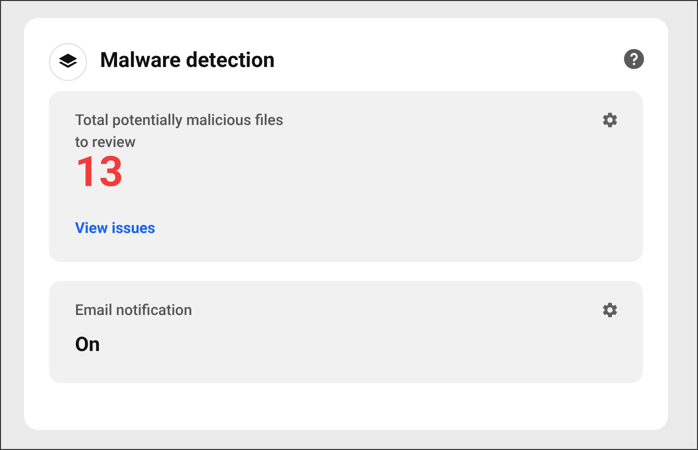 This screenshot has width=698, height=450. I want to click on panel-label: Total potentially malicious files to review, so click(179, 131).